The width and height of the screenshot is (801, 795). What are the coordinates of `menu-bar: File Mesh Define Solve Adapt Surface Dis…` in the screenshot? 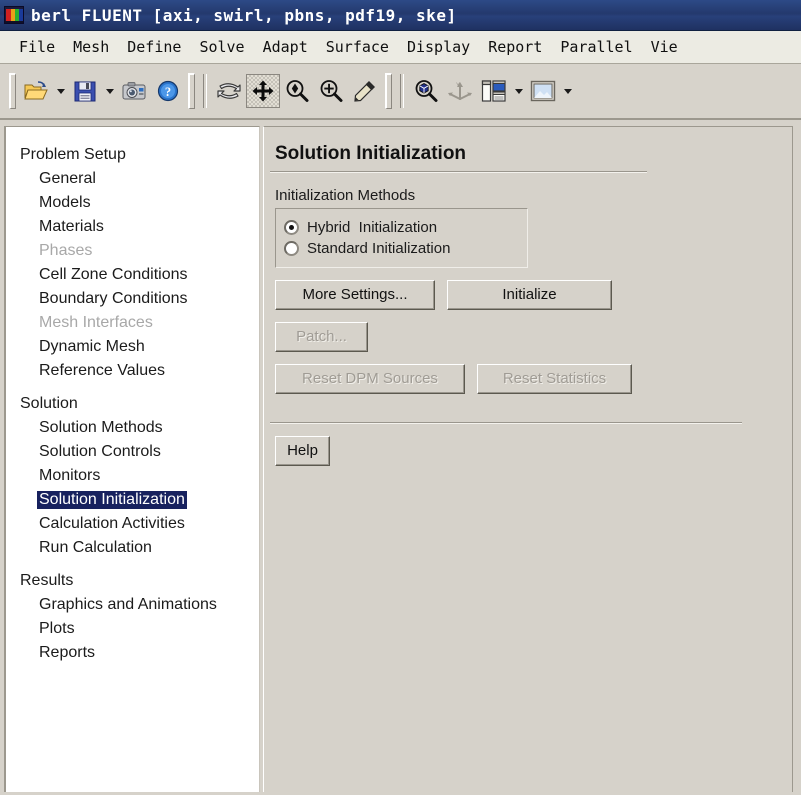 It's located at (400, 47).